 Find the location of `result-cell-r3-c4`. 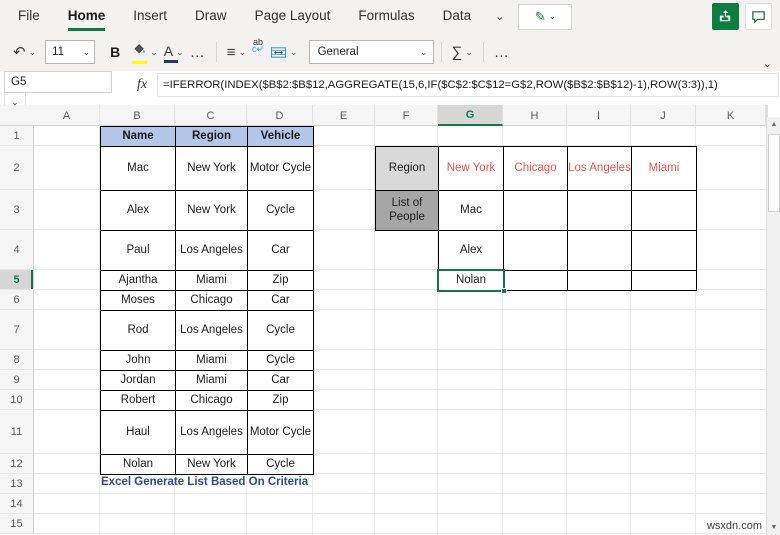

result-cell-r3-c4 is located at coordinates (664, 280).